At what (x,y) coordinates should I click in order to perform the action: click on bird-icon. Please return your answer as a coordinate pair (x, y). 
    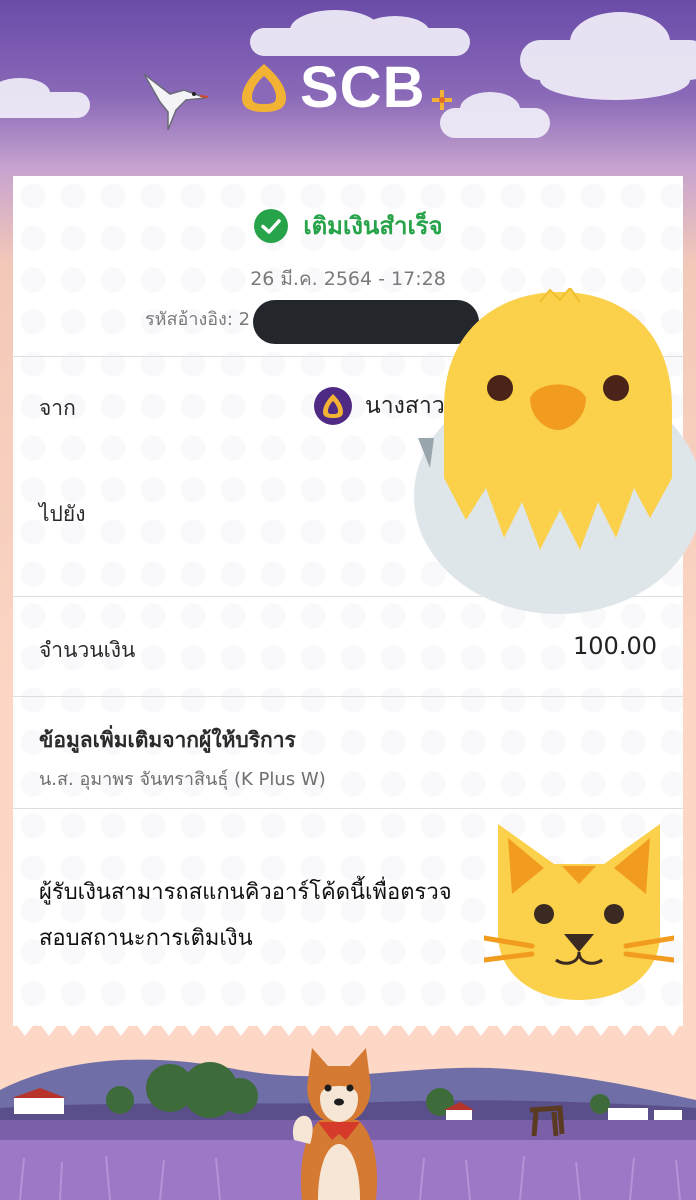
    Looking at the image, I should click on (176, 101).